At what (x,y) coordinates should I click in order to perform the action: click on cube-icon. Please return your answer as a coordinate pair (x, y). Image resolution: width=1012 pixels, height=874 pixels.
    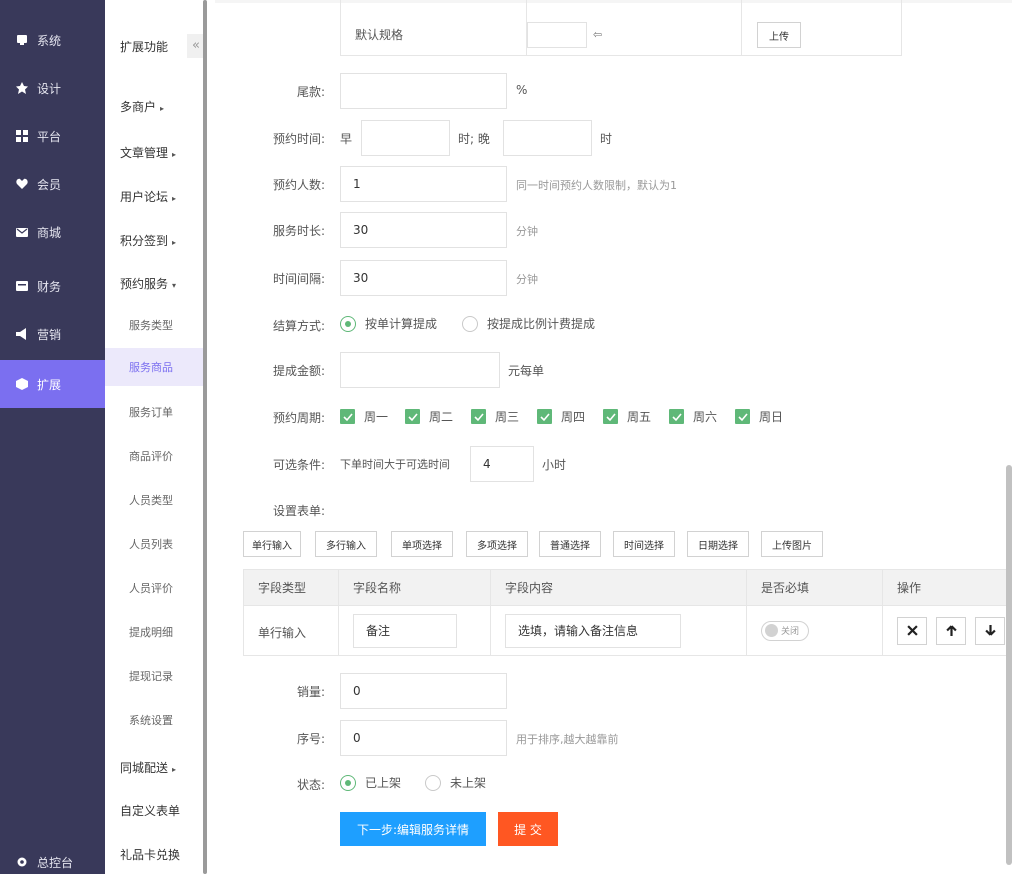
    Looking at the image, I should click on (22, 384).